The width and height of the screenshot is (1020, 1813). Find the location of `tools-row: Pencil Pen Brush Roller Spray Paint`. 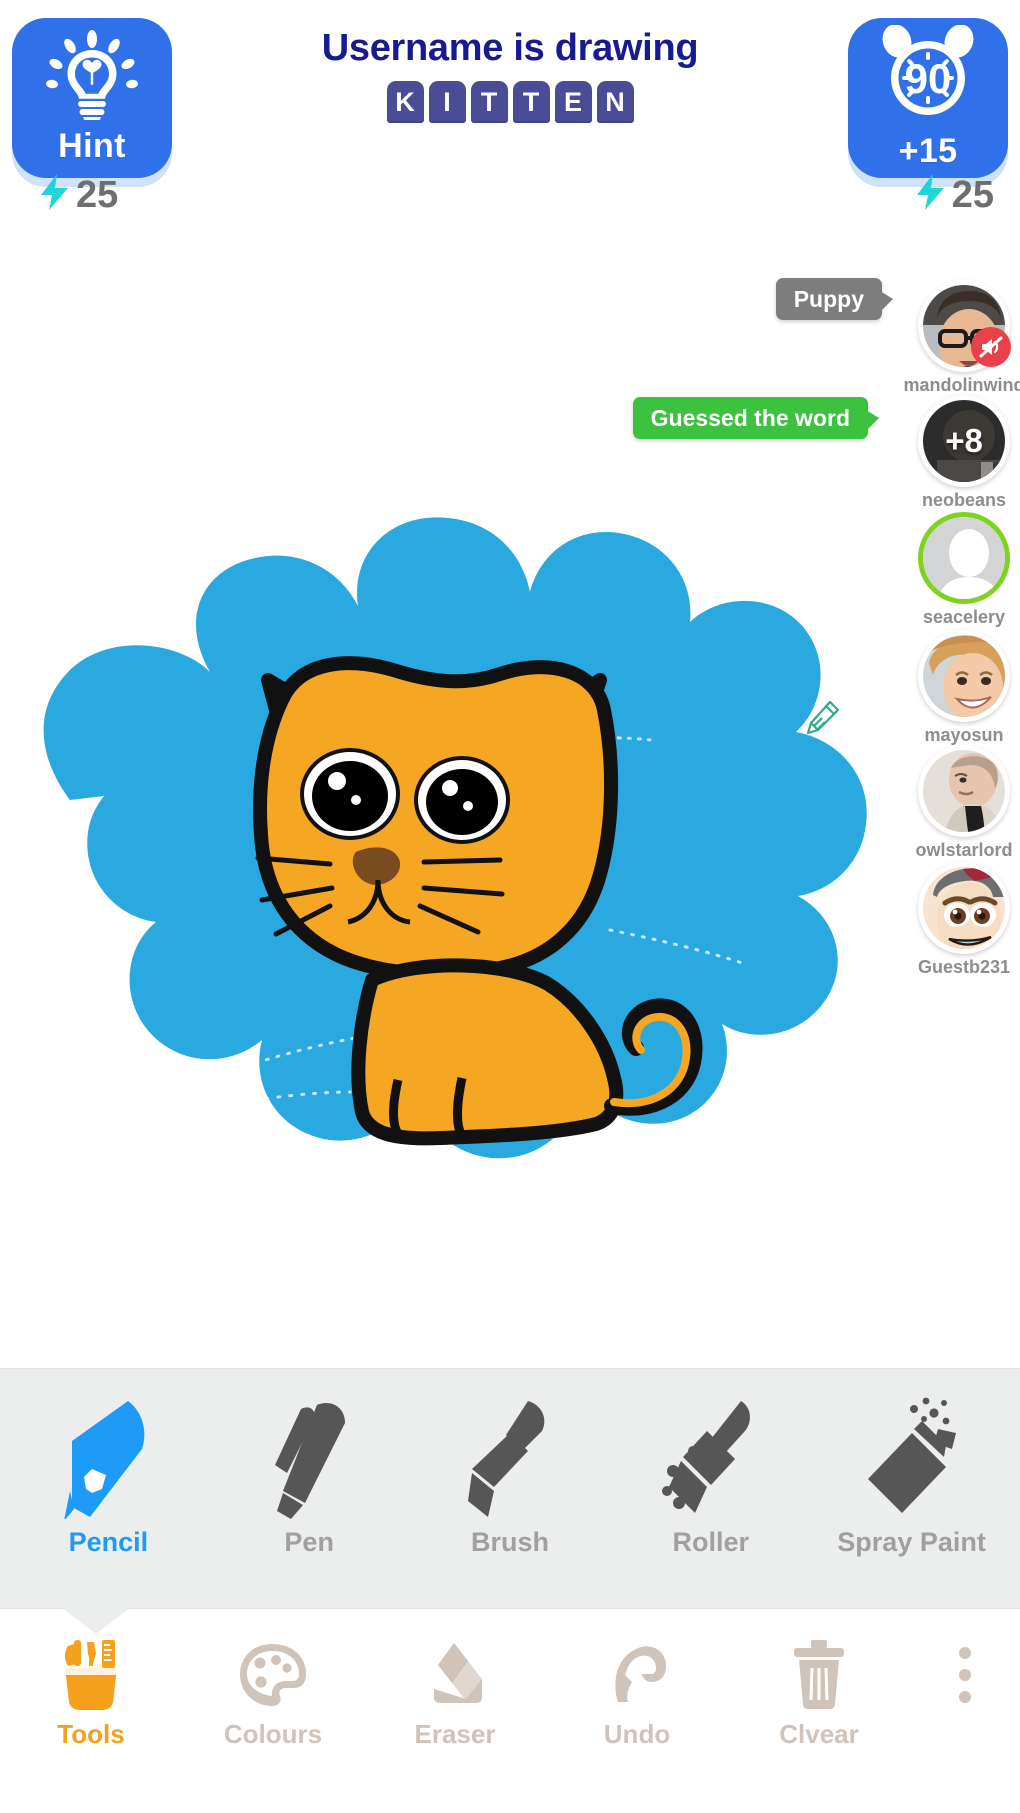

tools-row: Pencil Pen Brush Roller Spray Paint is located at coordinates (510, 1488).